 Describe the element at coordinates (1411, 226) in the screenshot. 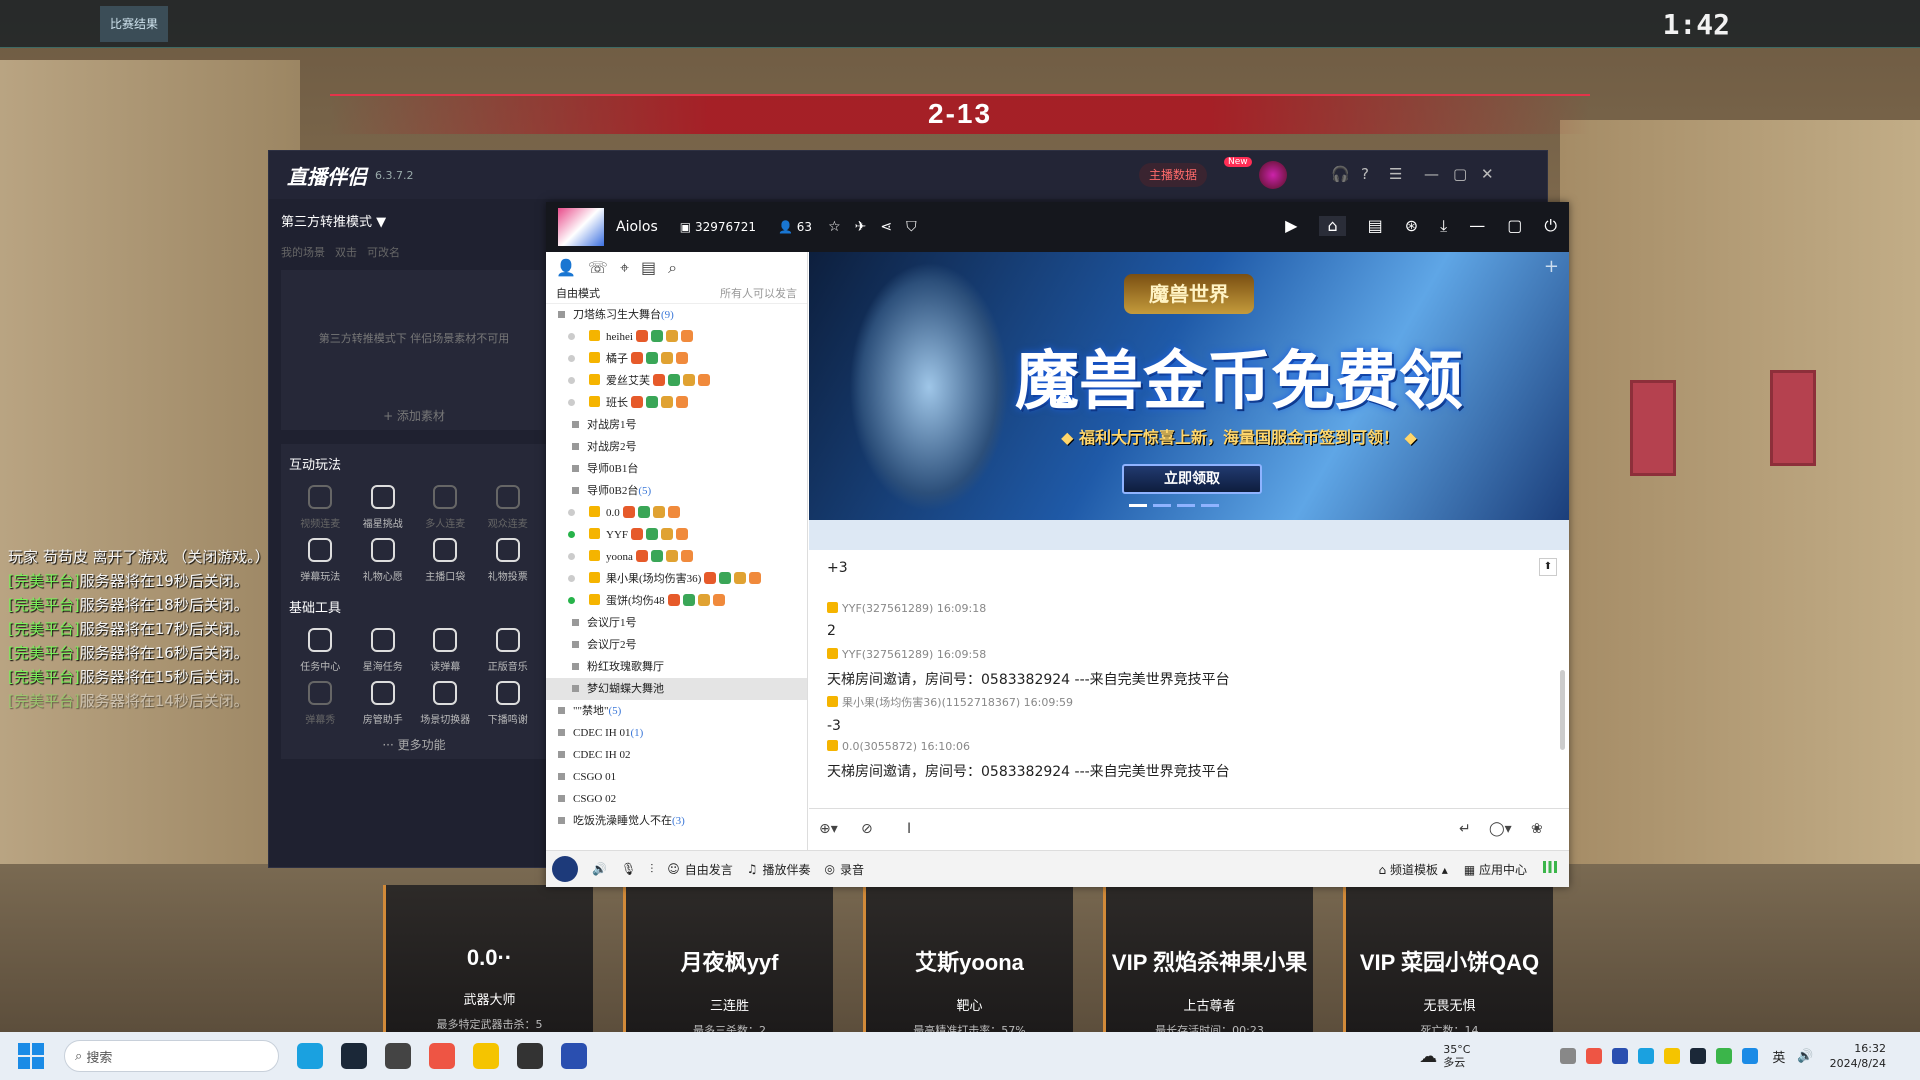

I see `gamepad-icon: ⊛` at that location.